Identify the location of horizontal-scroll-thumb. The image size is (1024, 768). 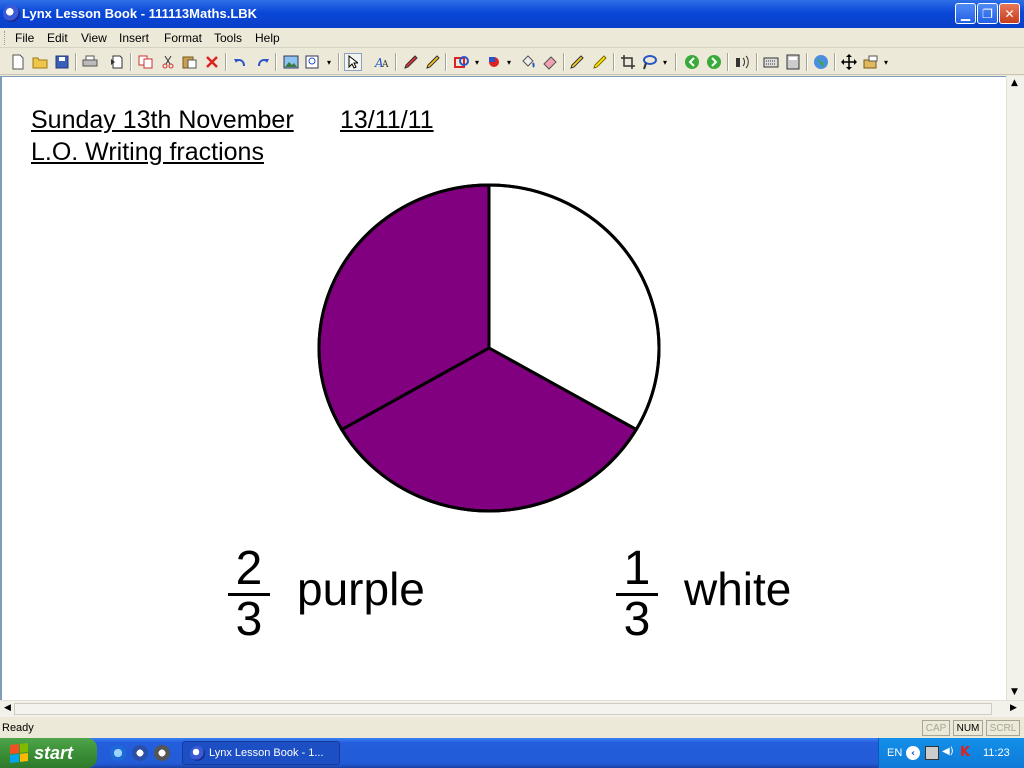
(503, 709).